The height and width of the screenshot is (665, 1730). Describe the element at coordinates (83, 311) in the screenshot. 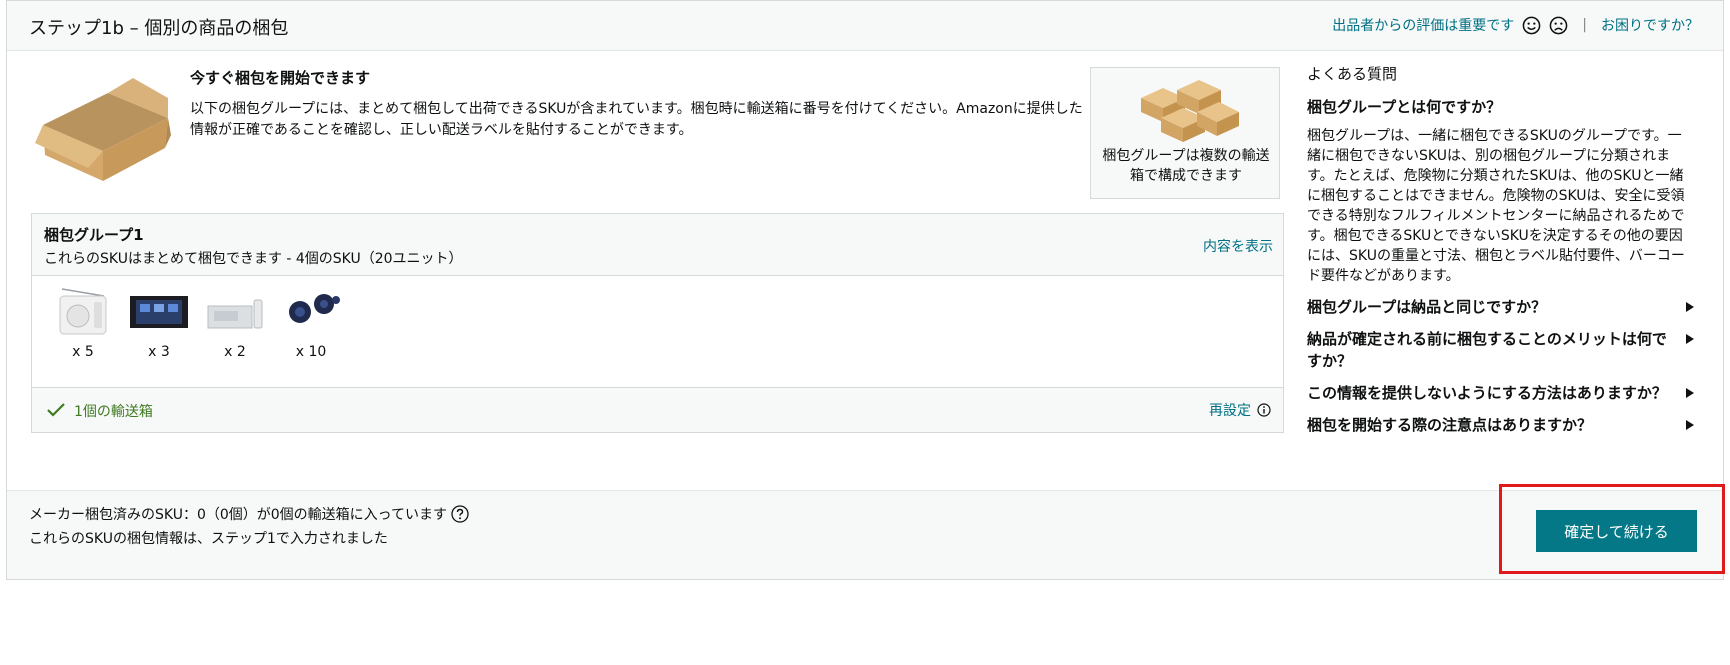

I see `radio-icon` at that location.